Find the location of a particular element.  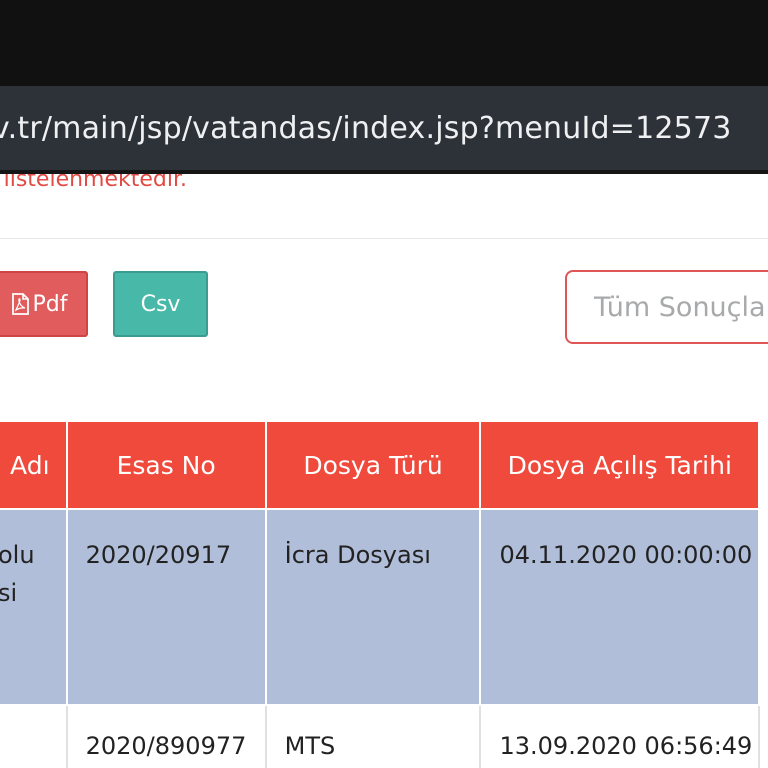

listing-notice: t listelenmektedir. is located at coordinates (384, 185).